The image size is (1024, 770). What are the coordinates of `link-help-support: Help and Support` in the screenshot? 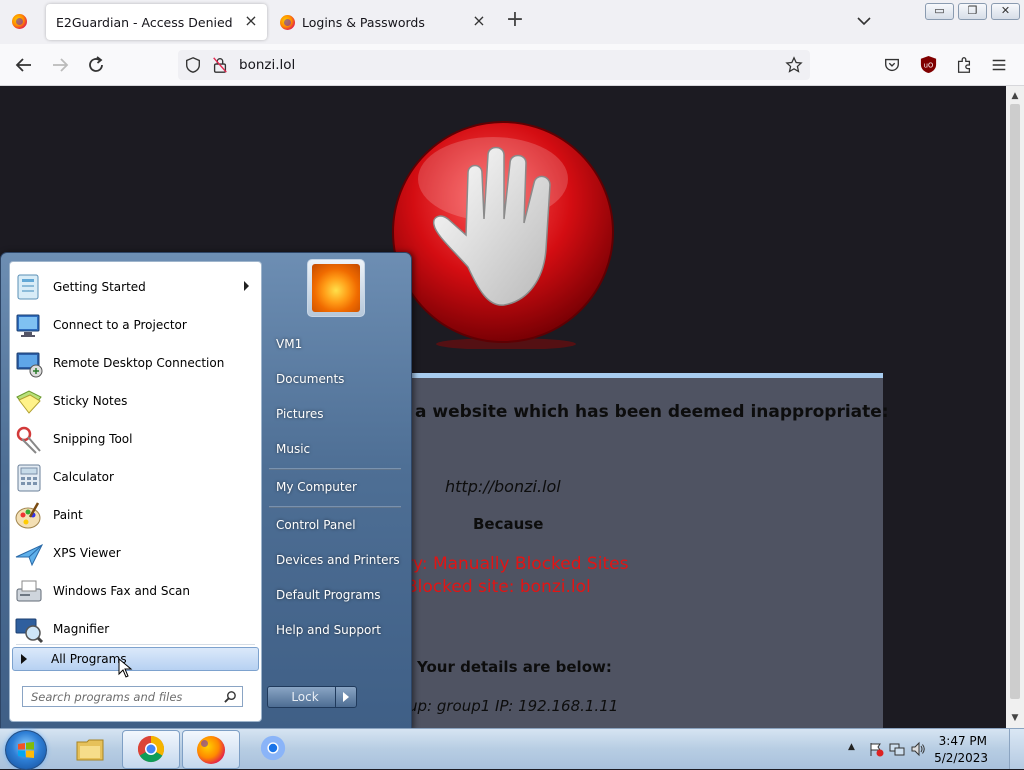 It's located at (328, 630).